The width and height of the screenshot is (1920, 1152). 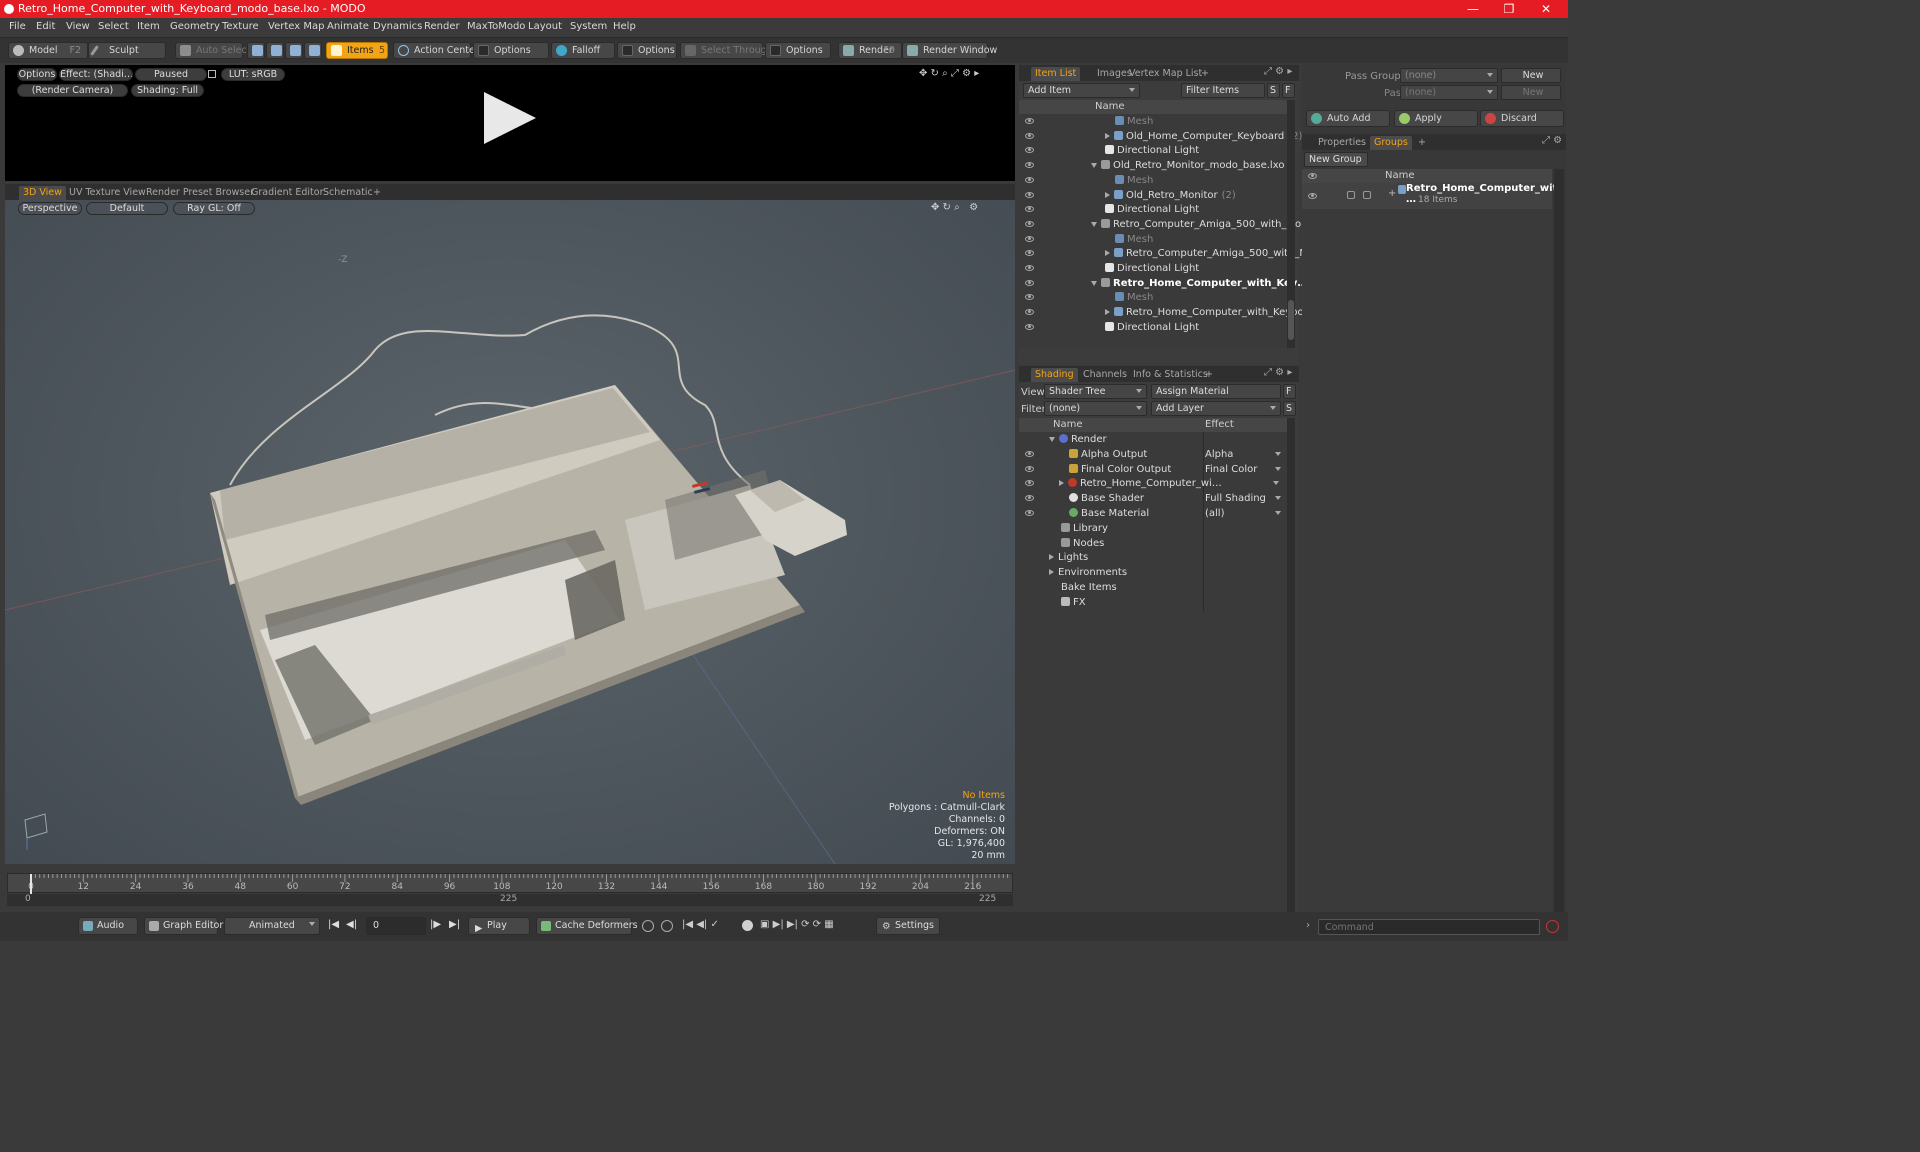 What do you see at coordinates (436, 50) in the screenshot?
I see `action-center-button: Action Center` at bounding box center [436, 50].